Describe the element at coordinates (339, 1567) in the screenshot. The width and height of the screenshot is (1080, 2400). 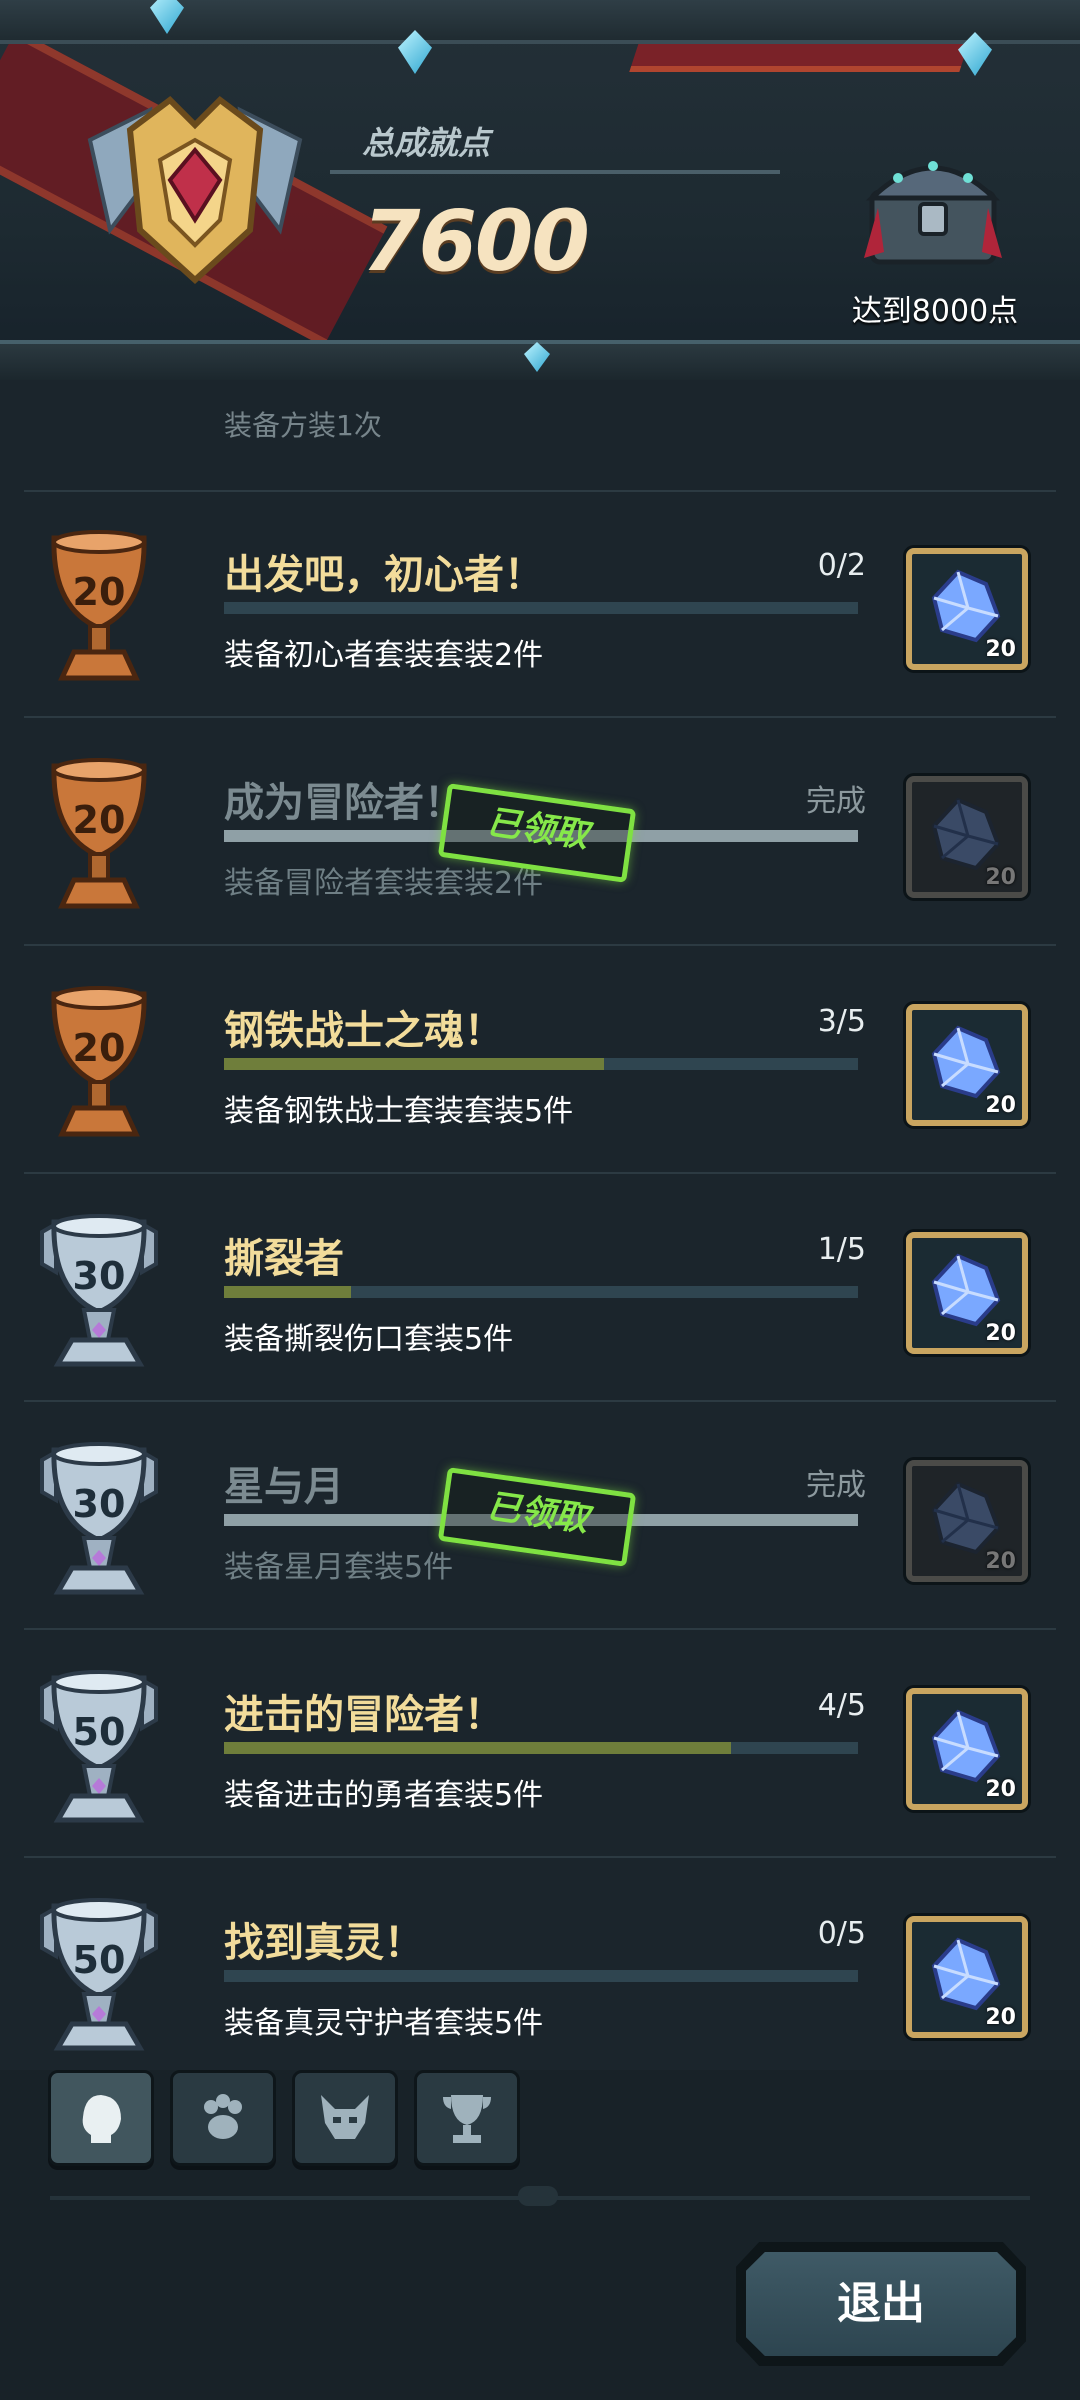
I see `achievement-description: 装备星月套装5件` at that location.